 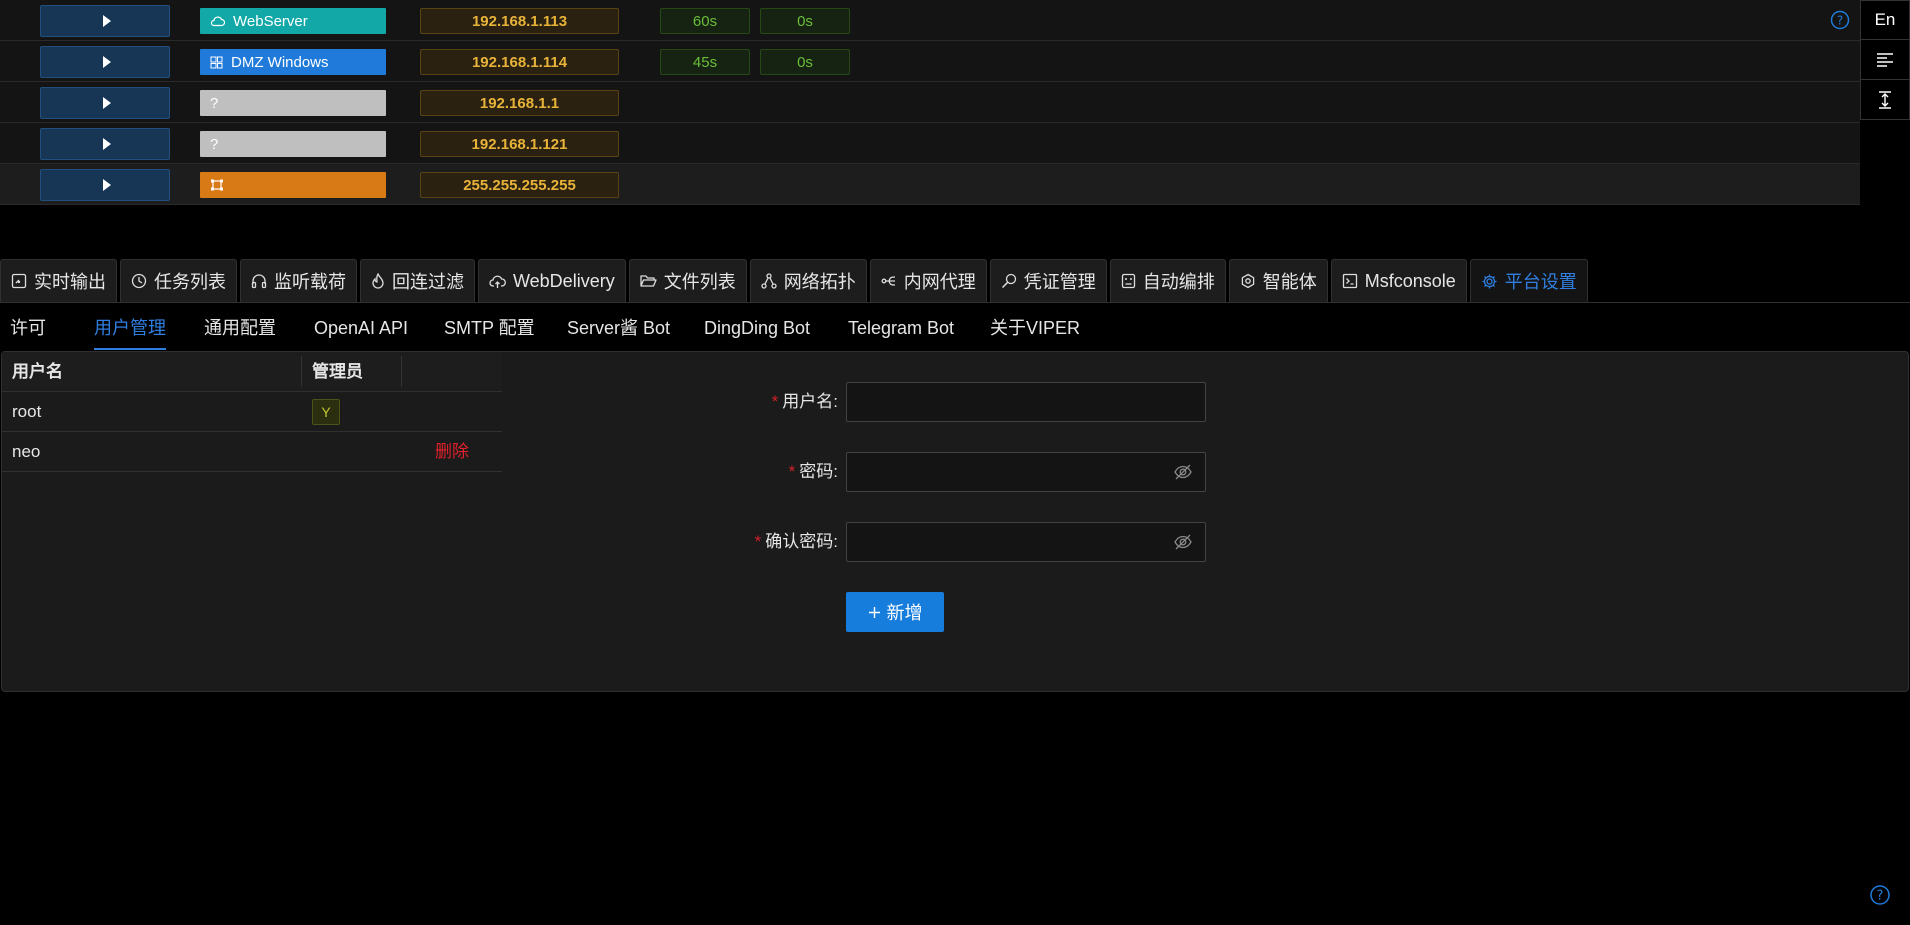 I want to click on subtab-license: 许可, so click(x=28, y=326).